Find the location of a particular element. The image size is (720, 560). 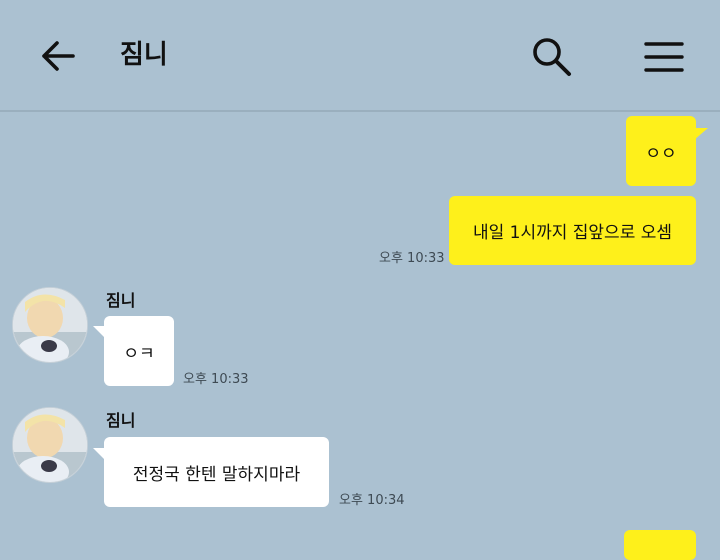

their-message-bubble: 전정국 한텐 말하지마라 is located at coordinates (216, 472).